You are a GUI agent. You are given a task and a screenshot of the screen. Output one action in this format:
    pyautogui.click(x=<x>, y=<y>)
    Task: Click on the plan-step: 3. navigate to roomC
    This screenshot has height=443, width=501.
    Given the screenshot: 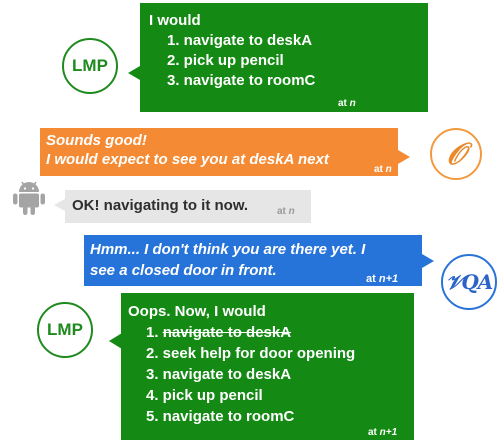 What is the action you would take?
    pyautogui.click(x=241, y=80)
    